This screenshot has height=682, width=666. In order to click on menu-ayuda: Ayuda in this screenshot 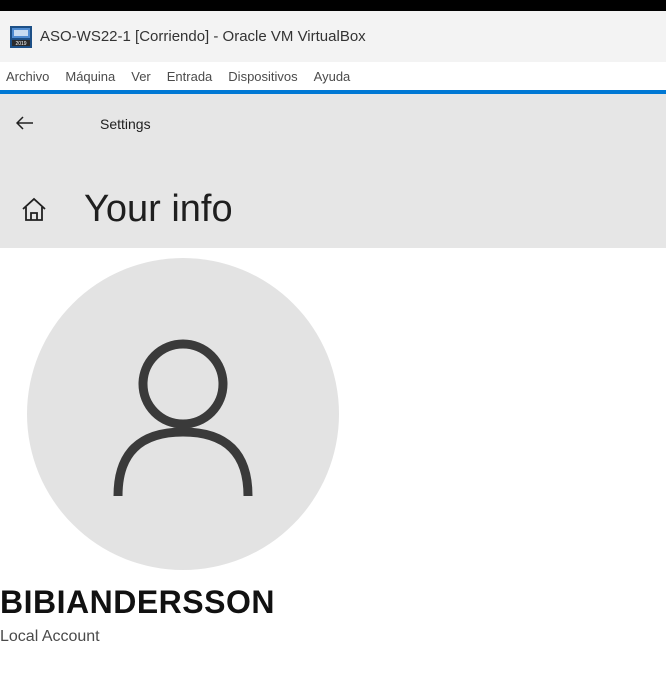, I will do `click(332, 76)`.